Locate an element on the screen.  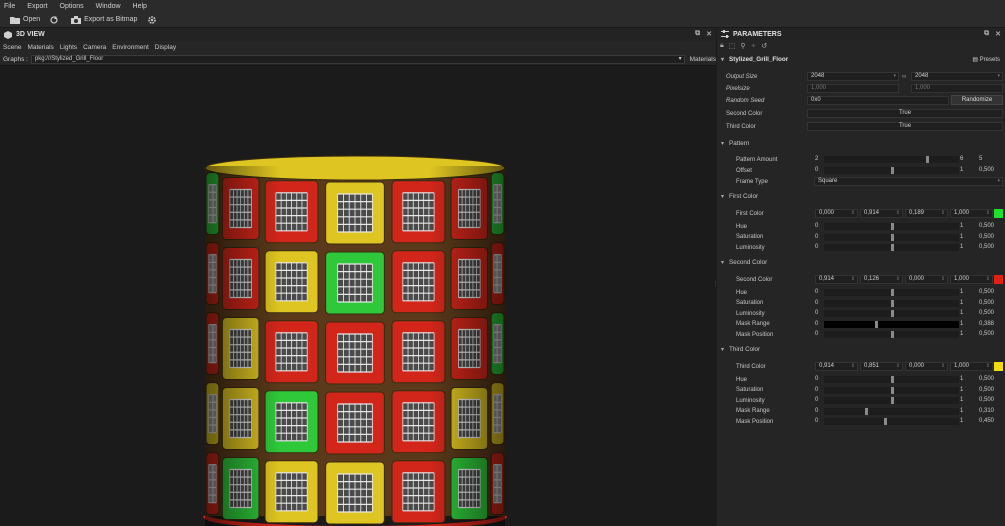
first-hue-slider is located at coordinates (891, 226).